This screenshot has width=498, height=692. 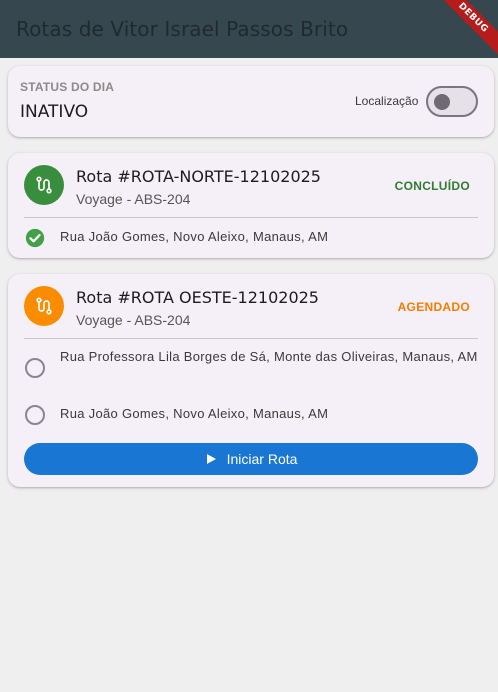 What do you see at coordinates (197, 297) in the screenshot?
I see `route-title: Rota #ROTA OESTE-12102025` at bounding box center [197, 297].